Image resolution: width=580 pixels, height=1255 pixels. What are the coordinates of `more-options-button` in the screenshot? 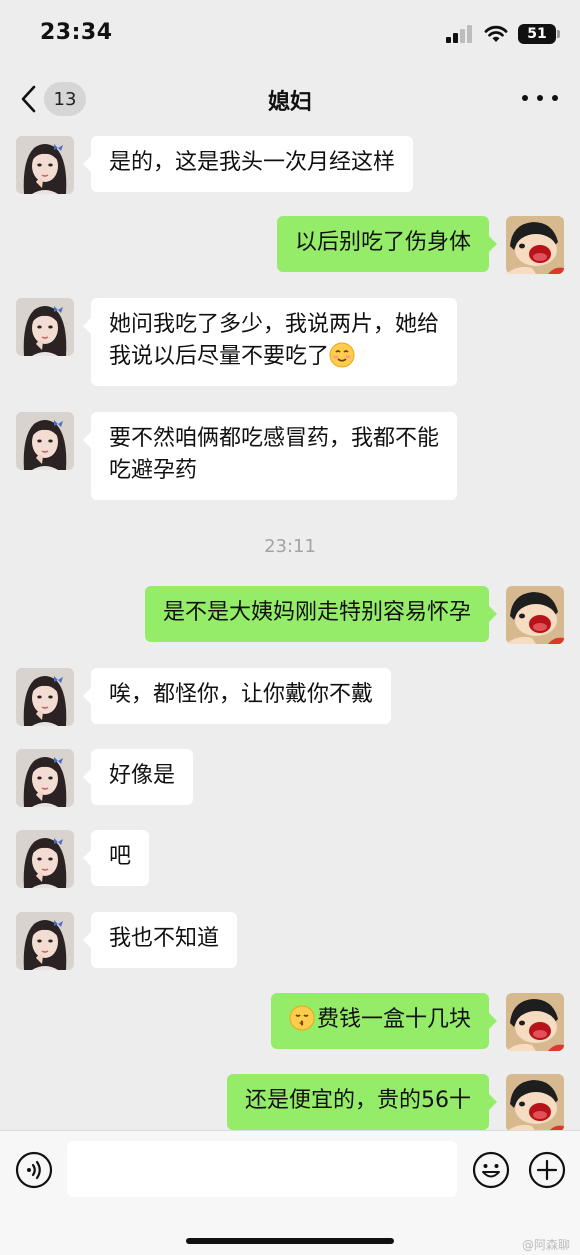 It's located at (540, 98).